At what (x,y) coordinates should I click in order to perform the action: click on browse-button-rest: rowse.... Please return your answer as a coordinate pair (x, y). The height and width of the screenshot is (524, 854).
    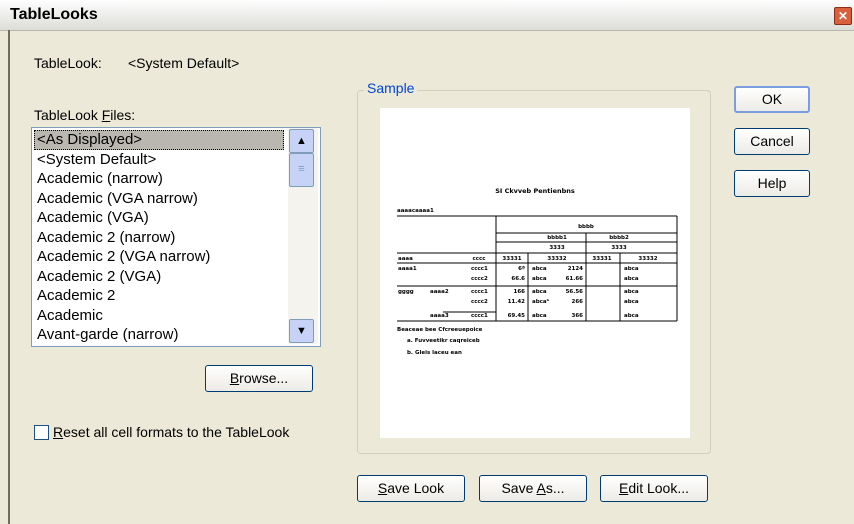
    Looking at the image, I should click on (264, 378).